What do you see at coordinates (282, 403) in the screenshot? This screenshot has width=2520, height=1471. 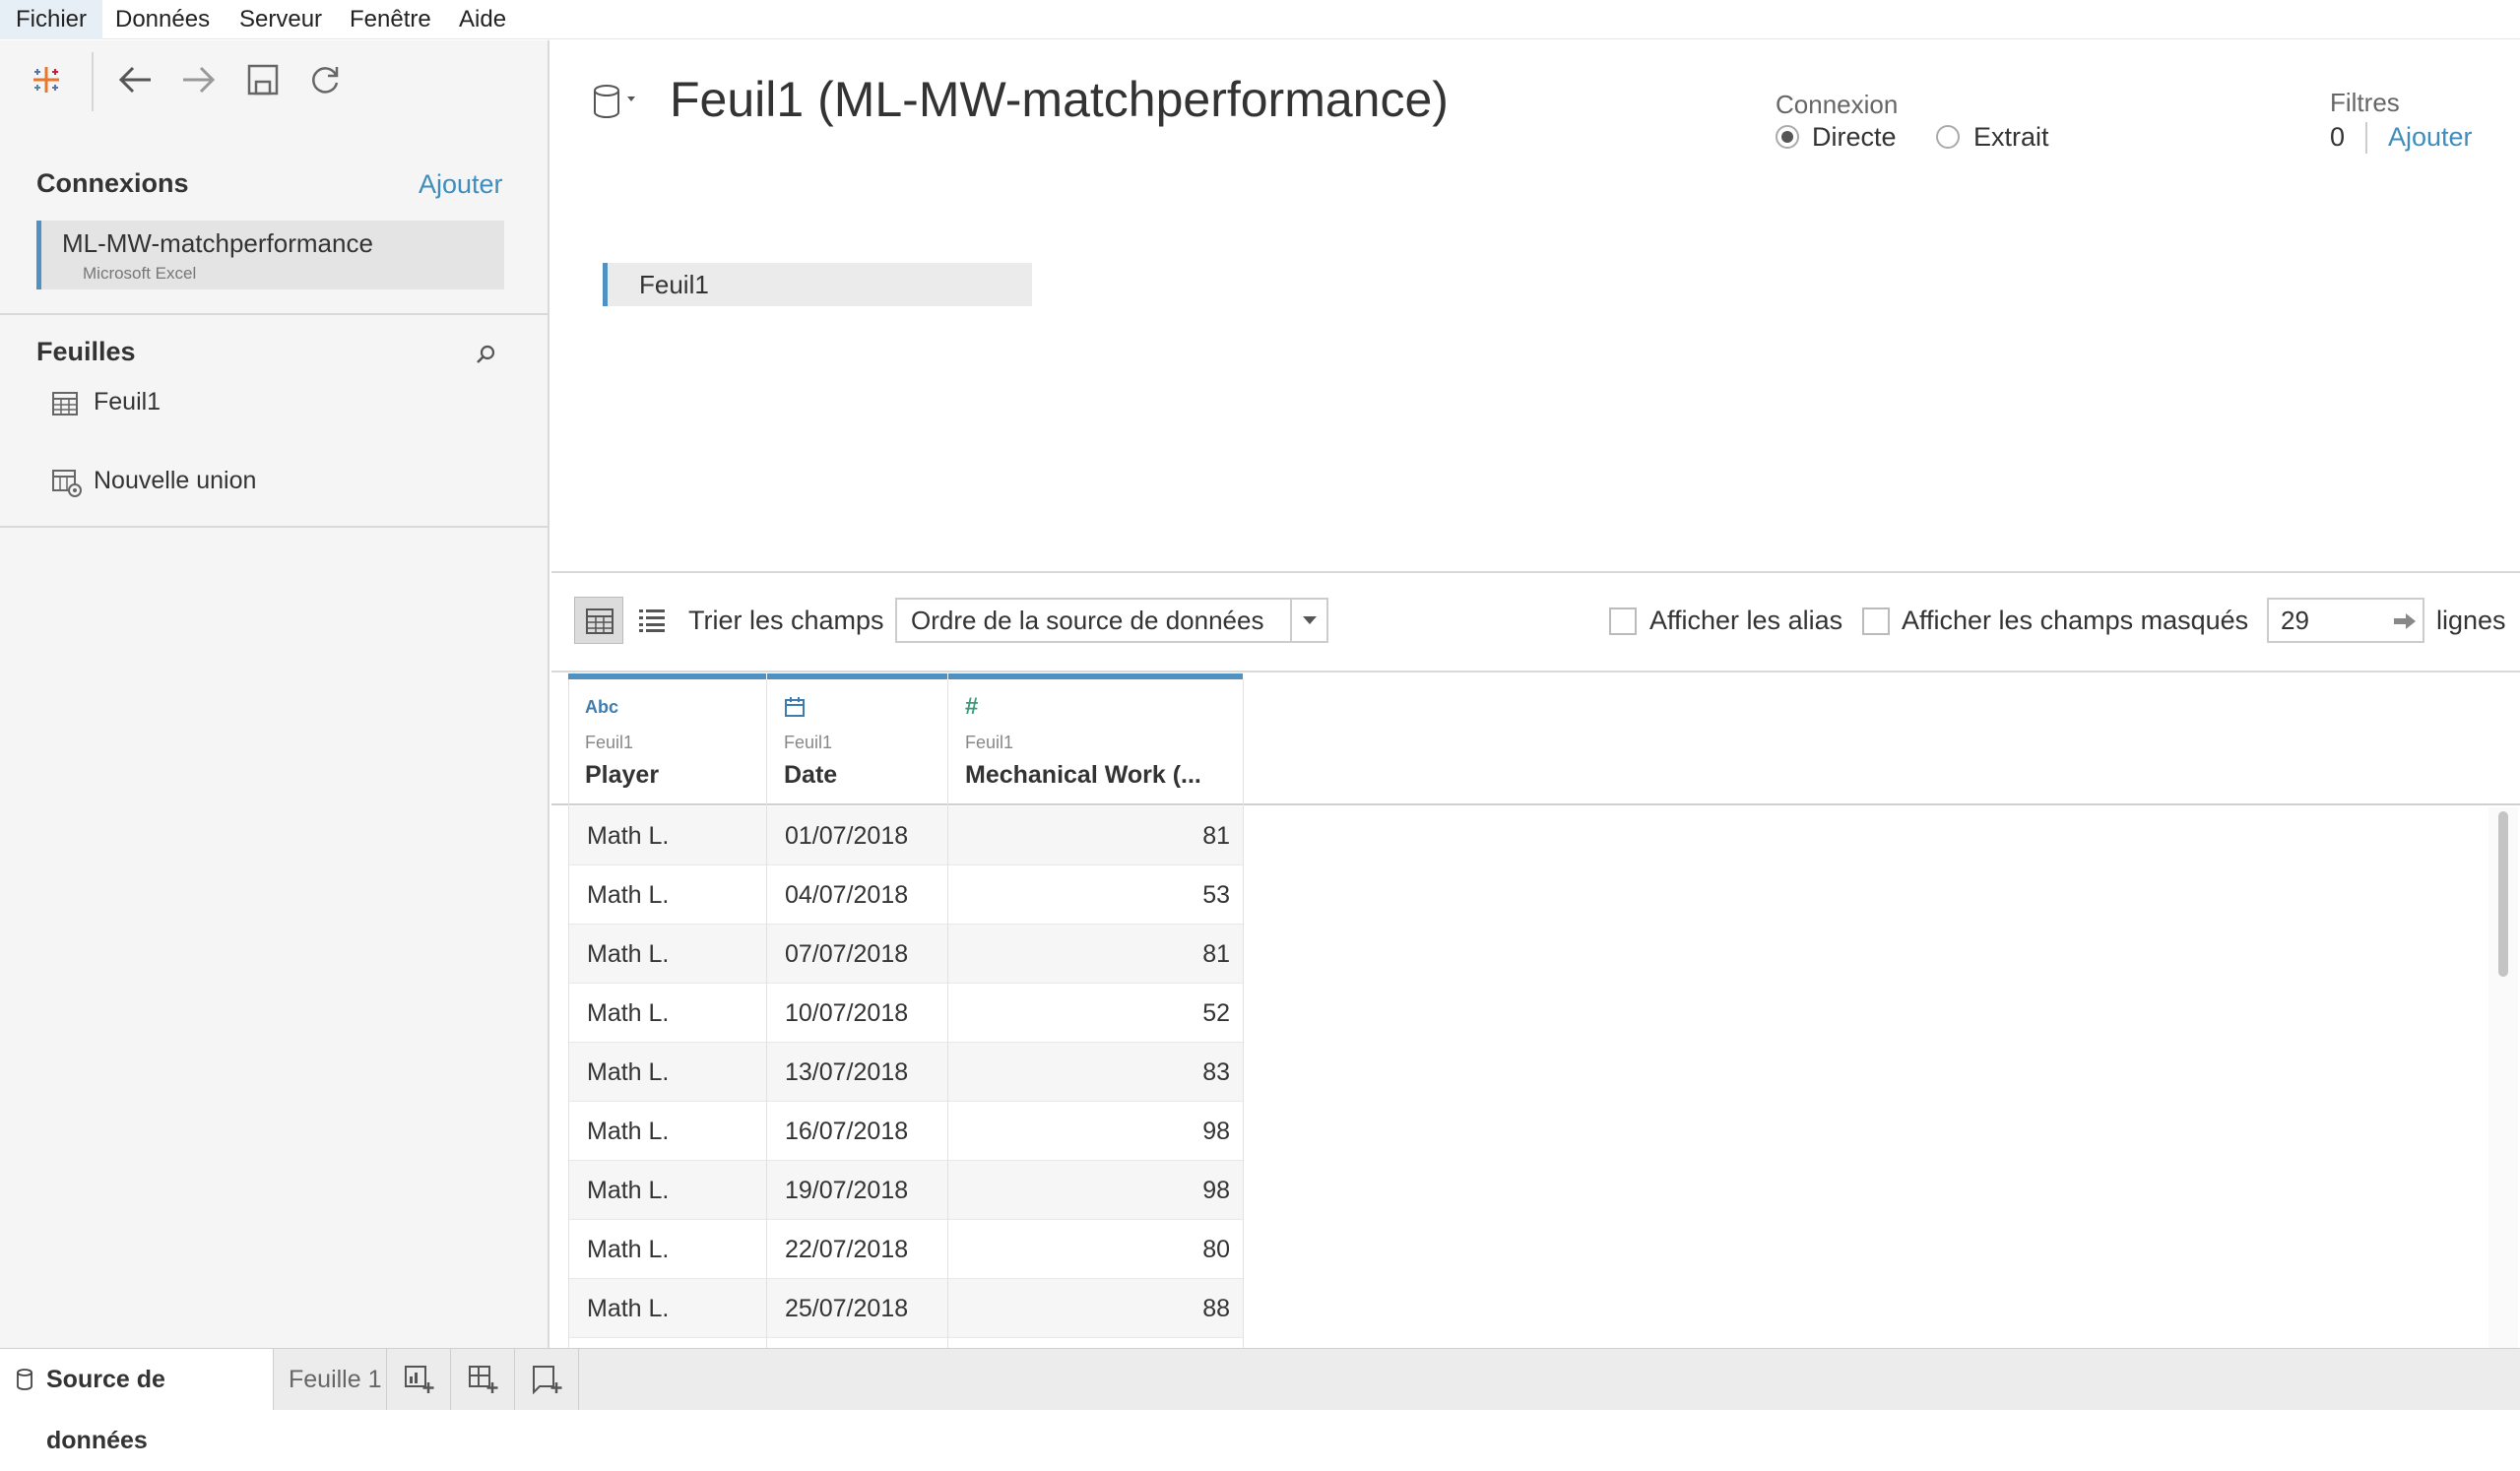 I see `sheet-item-feuil1: Feuil1` at bounding box center [282, 403].